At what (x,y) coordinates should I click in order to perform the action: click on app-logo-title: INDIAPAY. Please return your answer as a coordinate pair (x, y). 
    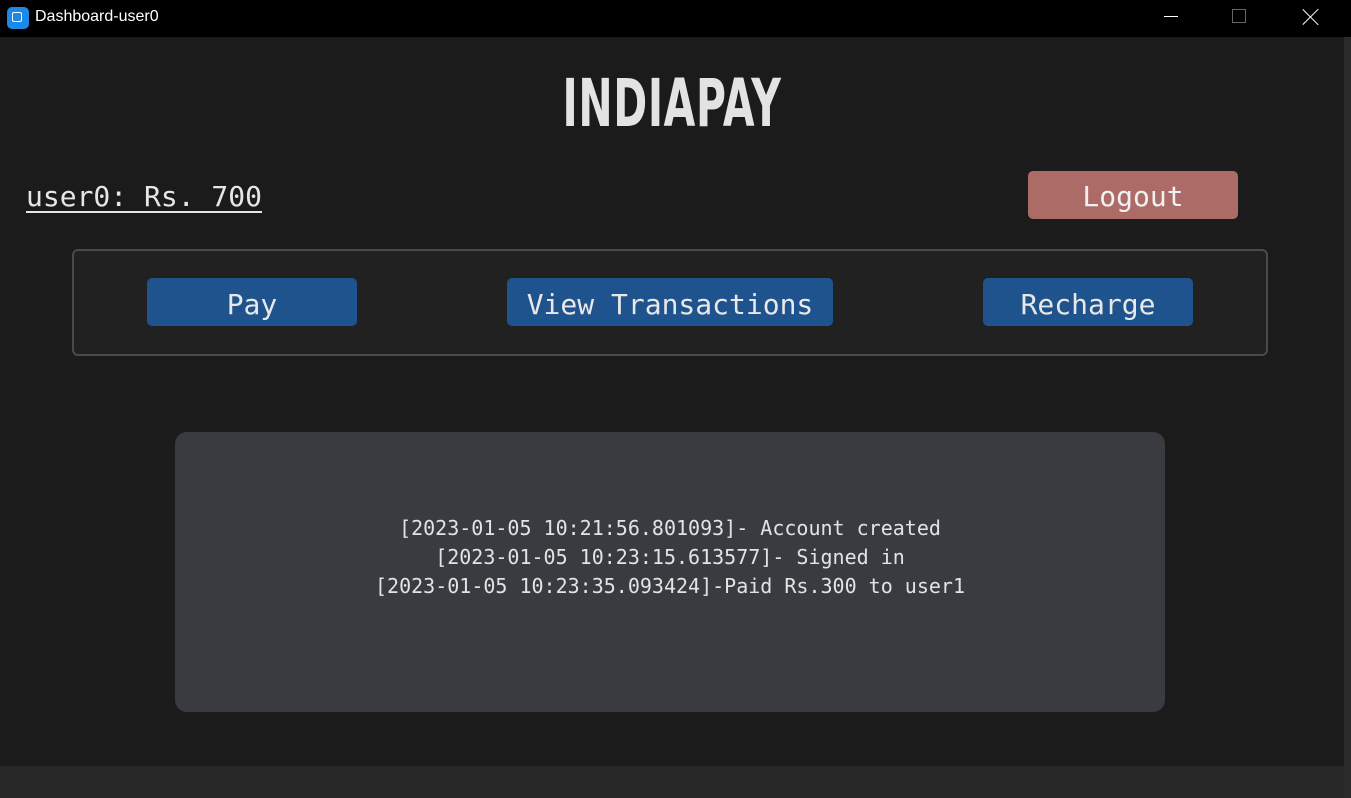
    Looking at the image, I should click on (672, 103).